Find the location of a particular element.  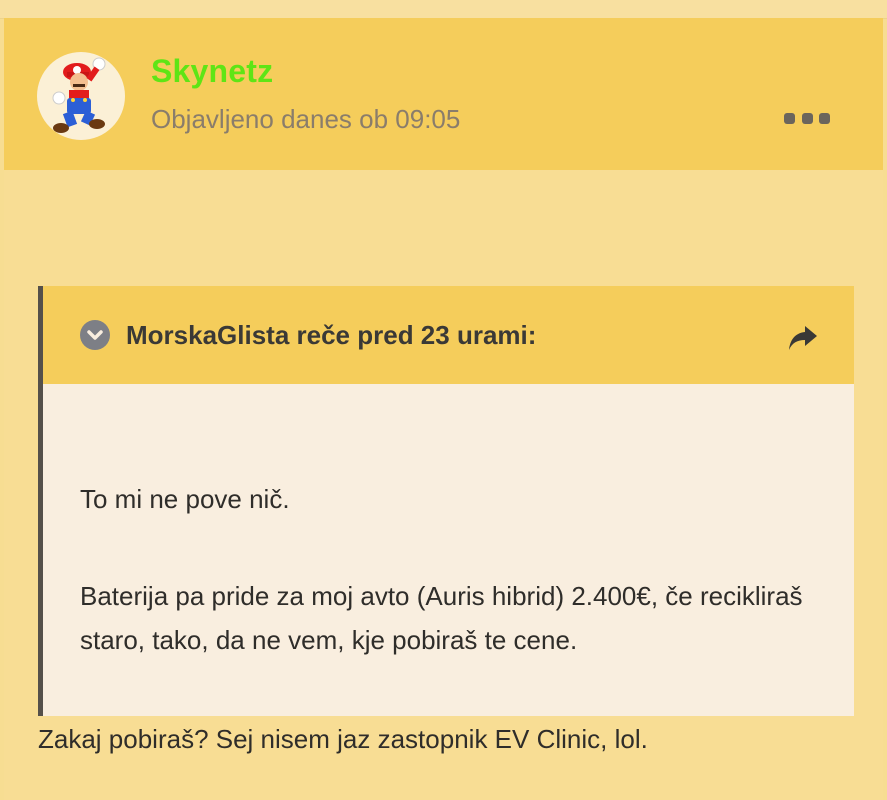

mario-avatar-icon is located at coordinates (79, 95).